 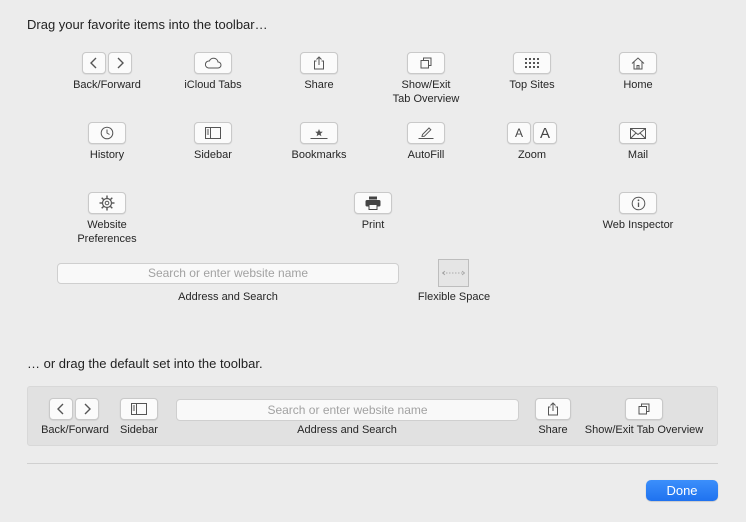 What do you see at coordinates (213, 85) in the screenshot?
I see `icloud-tabs-label: iCloud Tabs` at bounding box center [213, 85].